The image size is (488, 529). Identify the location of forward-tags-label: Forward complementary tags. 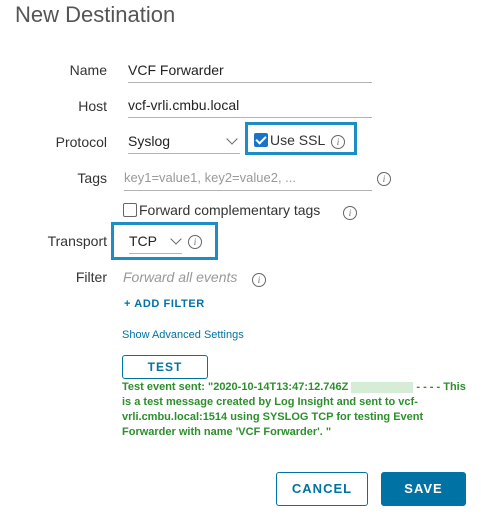
(230, 210).